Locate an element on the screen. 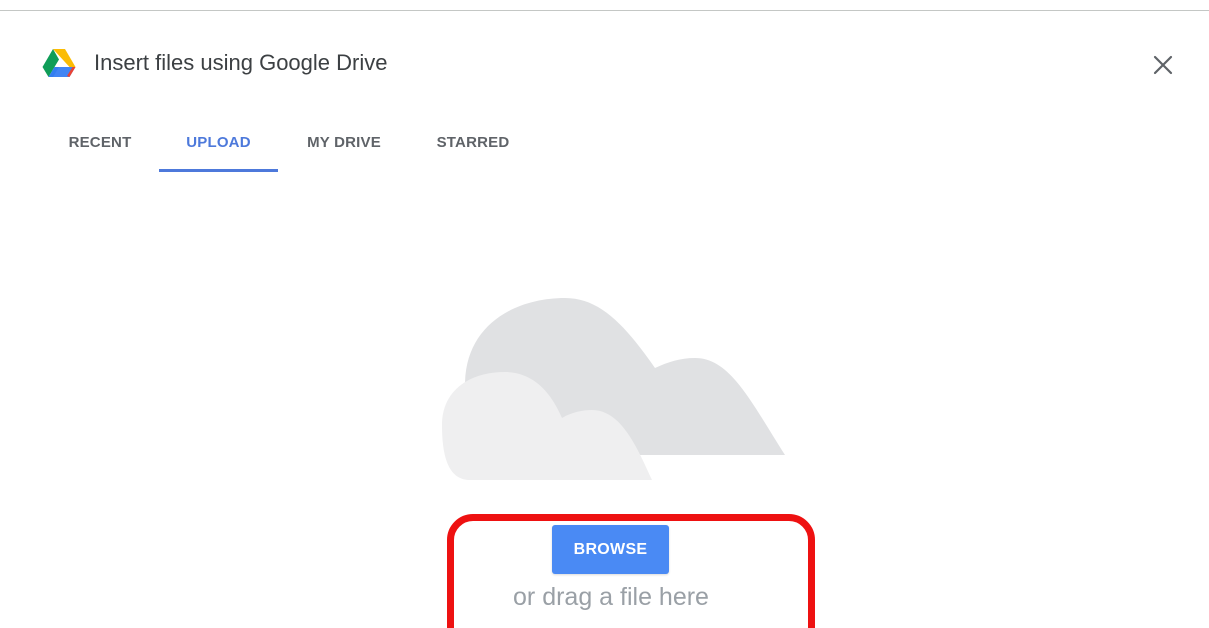 The width and height of the screenshot is (1209, 628). active-tab-indicator is located at coordinates (218, 170).